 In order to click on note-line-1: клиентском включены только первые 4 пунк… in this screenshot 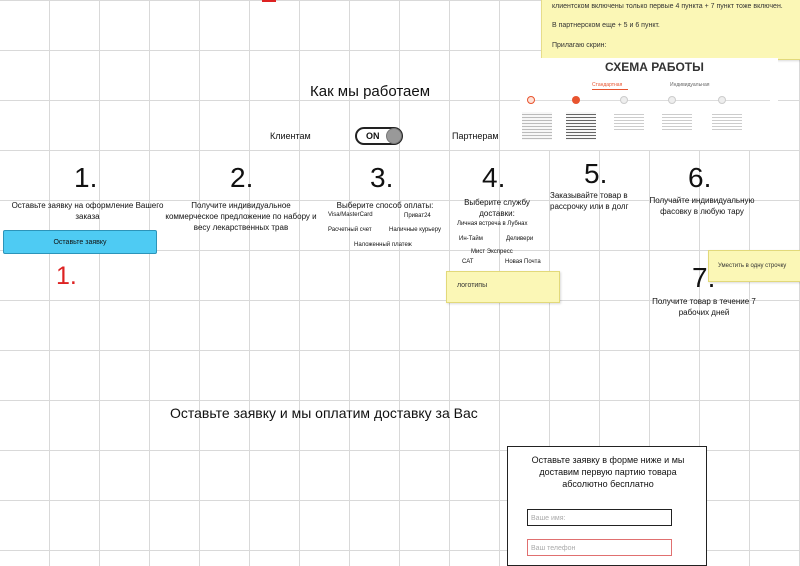, I will do `click(667, 6)`.